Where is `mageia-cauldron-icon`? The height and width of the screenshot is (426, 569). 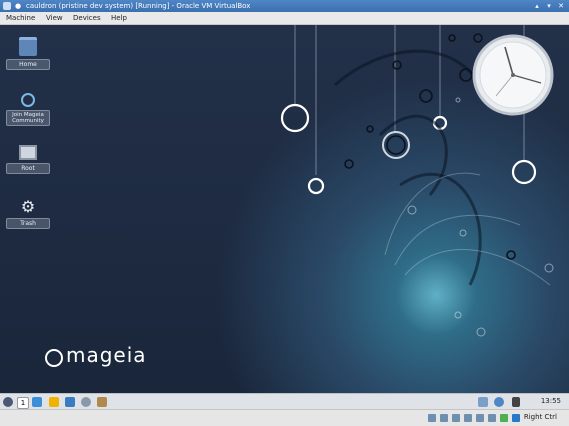
mageia-cauldron-icon is located at coordinates (54, 358).